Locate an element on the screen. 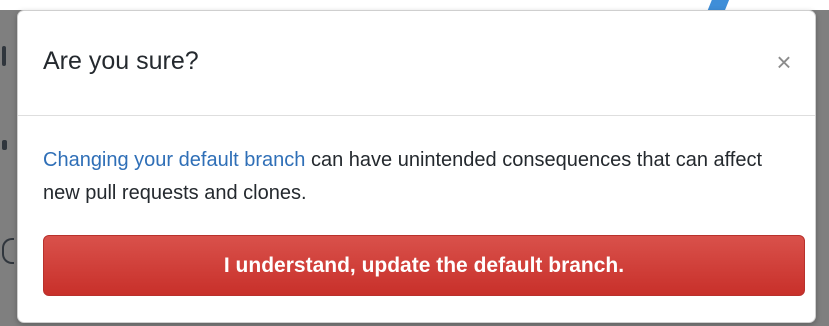  close-icon: × is located at coordinates (784, 62).